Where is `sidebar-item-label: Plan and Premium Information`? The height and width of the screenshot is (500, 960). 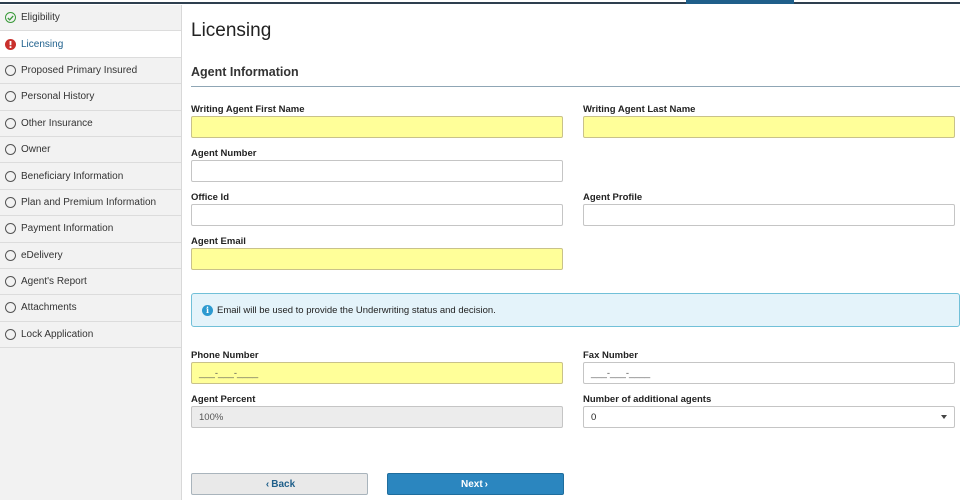 sidebar-item-label: Plan and Premium Information is located at coordinates (89, 202).